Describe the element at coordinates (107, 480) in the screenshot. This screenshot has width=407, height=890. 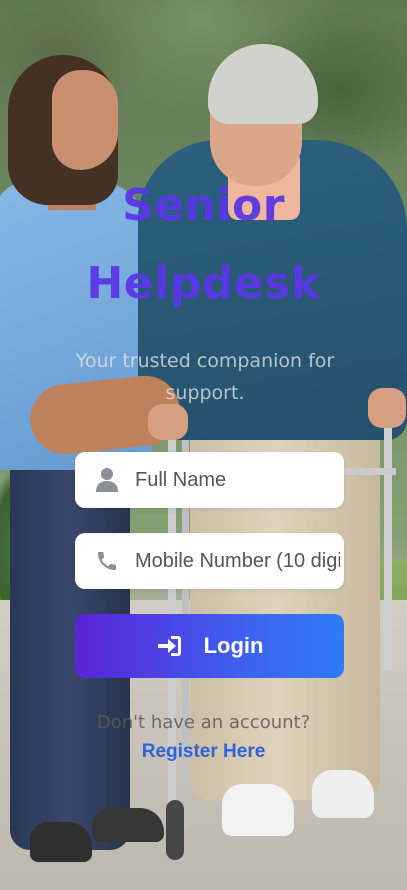
I see `user-icon` at that location.